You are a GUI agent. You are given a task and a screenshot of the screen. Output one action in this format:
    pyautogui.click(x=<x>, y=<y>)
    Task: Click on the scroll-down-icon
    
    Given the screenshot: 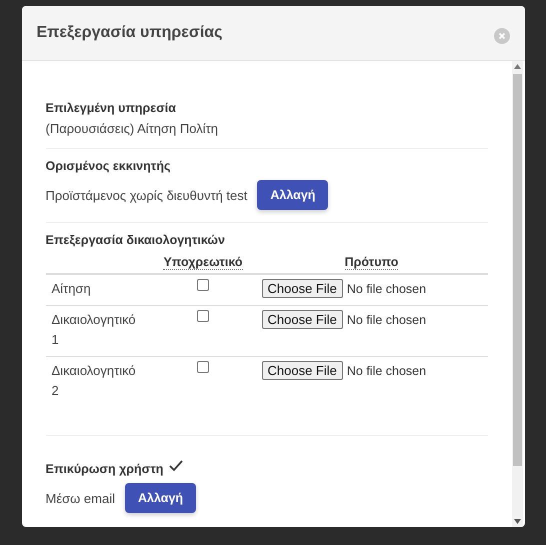 What is the action you would take?
    pyautogui.click(x=517, y=521)
    